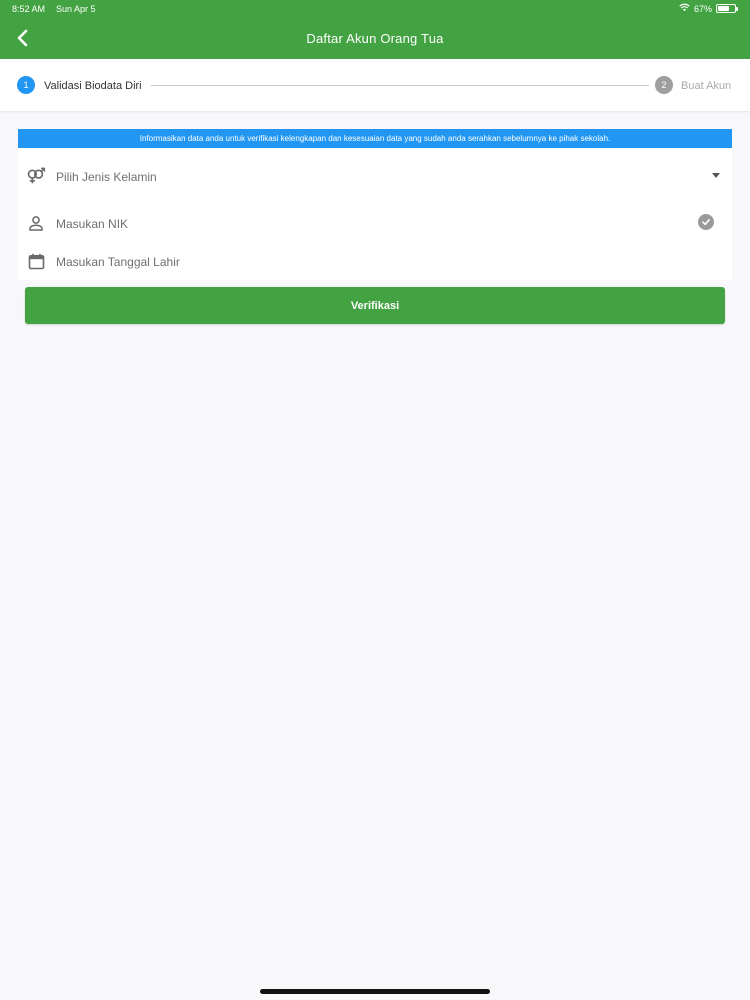 The image size is (750, 1000). Describe the element at coordinates (375, 991) in the screenshot. I see `home-indicator` at that location.